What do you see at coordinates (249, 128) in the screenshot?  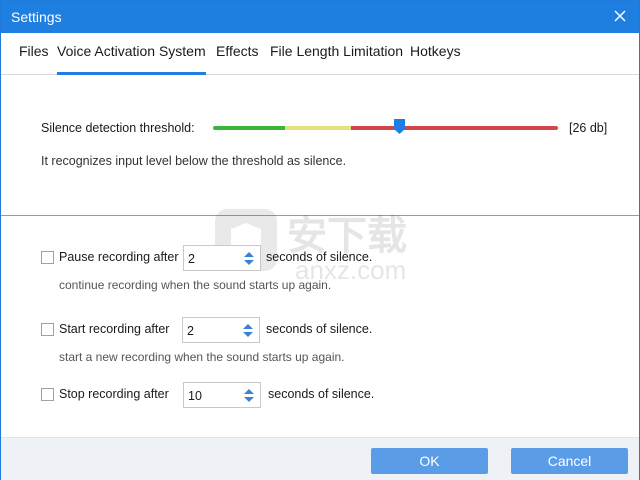 I see `slider-track-green` at bounding box center [249, 128].